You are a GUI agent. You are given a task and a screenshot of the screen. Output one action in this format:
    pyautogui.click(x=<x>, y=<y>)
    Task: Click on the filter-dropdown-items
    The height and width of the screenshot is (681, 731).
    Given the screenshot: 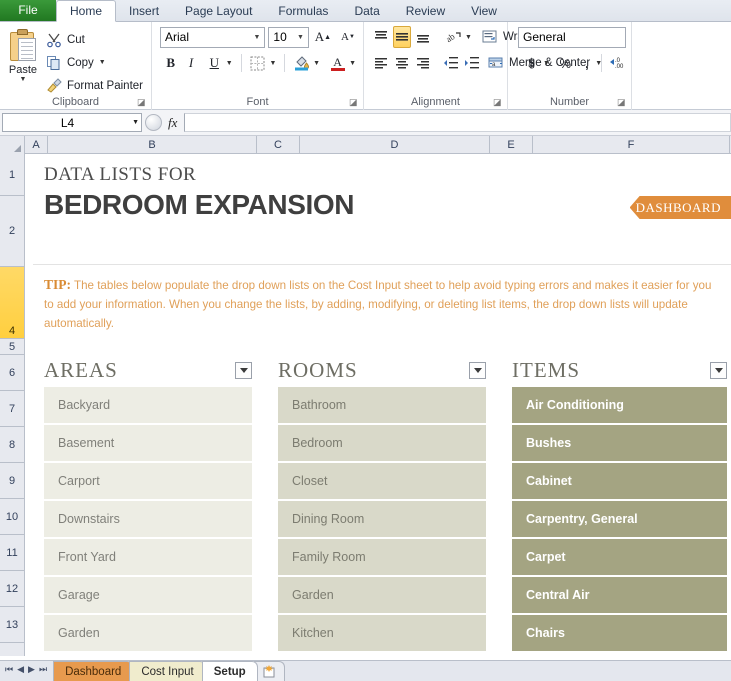 What is the action you would take?
    pyautogui.click(x=718, y=370)
    